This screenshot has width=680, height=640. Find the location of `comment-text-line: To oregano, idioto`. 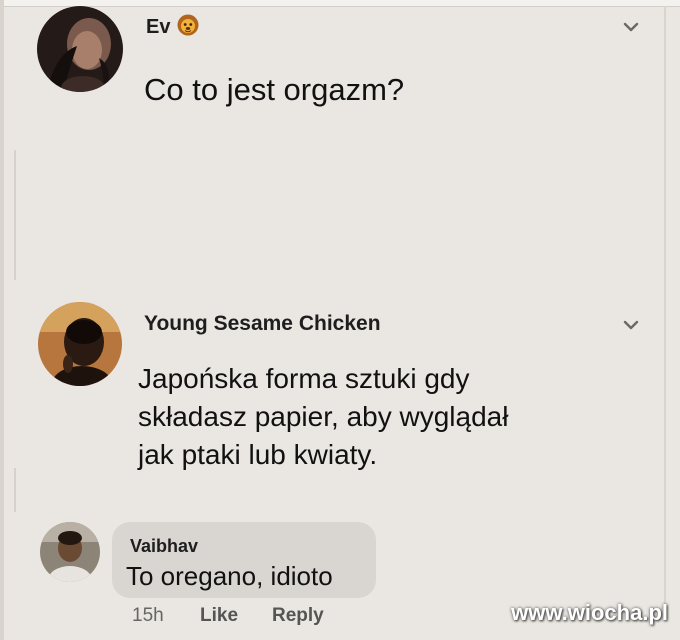

comment-text-line: To oregano, idioto is located at coordinates (229, 576).